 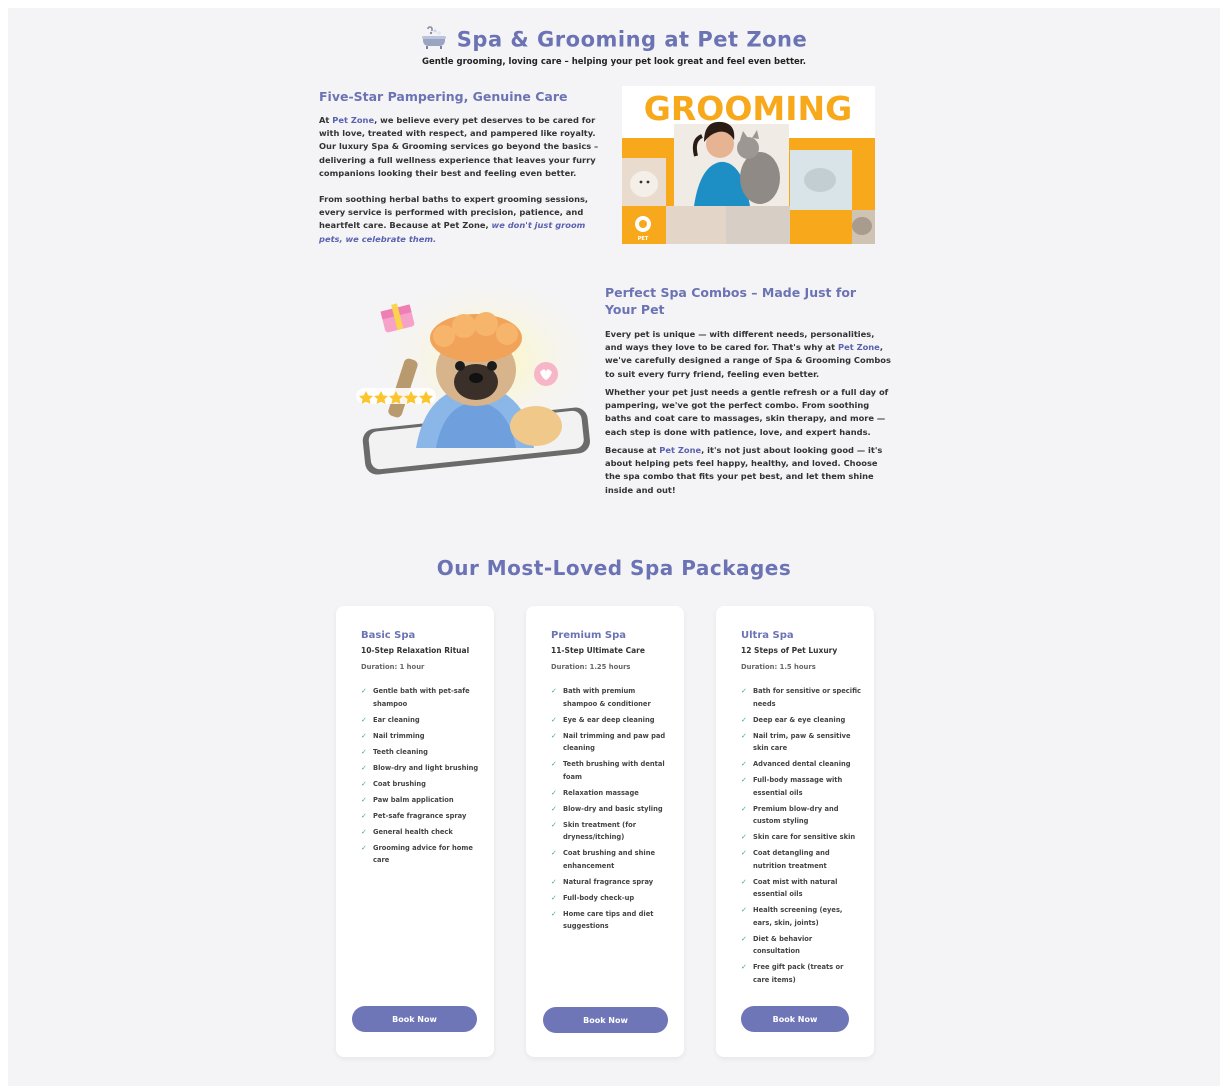 I want to click on book-now-button-ultra: Book Now, so click(x=795, y=1019).